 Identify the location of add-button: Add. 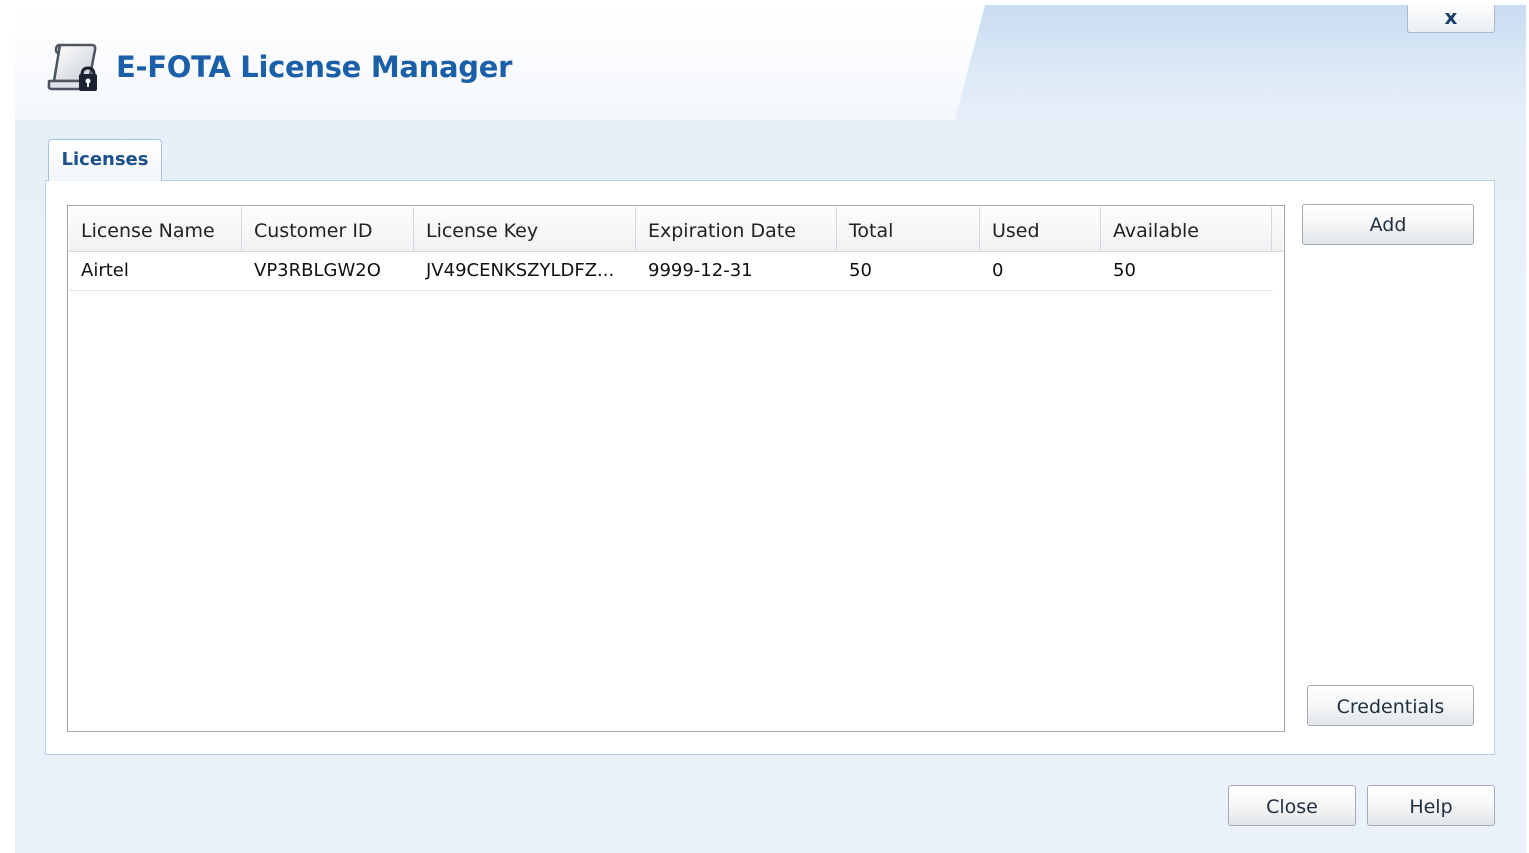
(1388, 224).